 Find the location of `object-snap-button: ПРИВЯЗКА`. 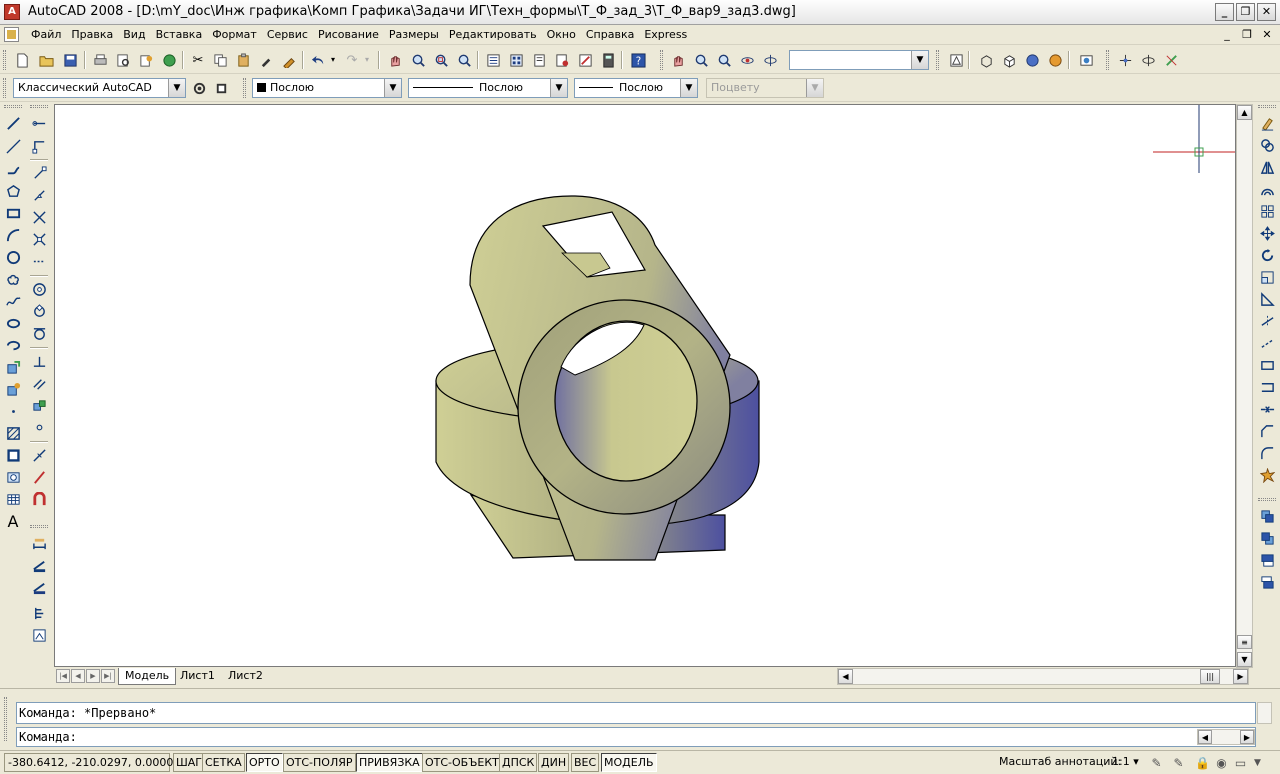

object-snap-button: ПРИВЯЗКА is located at coordinates (389, 762).